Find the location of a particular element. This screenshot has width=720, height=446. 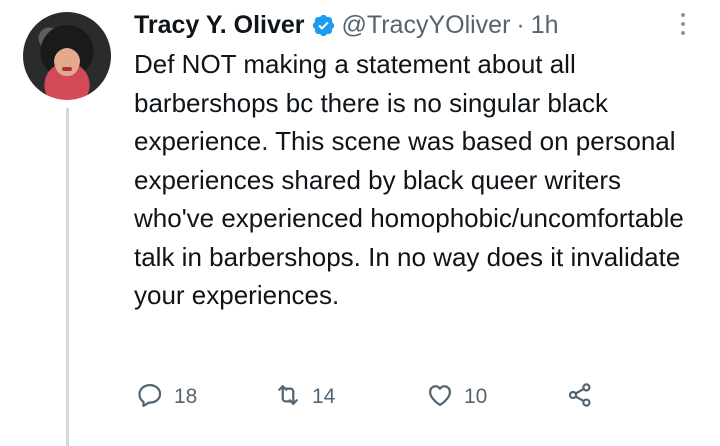

user-handle: @TracyYOliver is located at coordinates (426, 25).